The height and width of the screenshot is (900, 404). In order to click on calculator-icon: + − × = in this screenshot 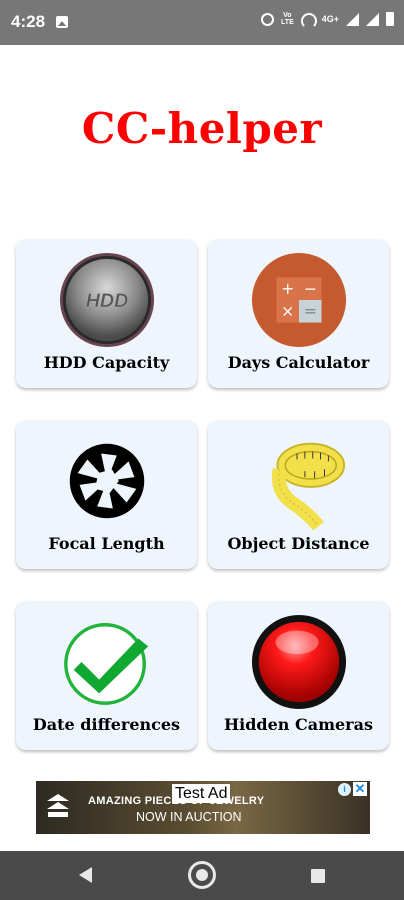, I will do `click(298, 300)`.